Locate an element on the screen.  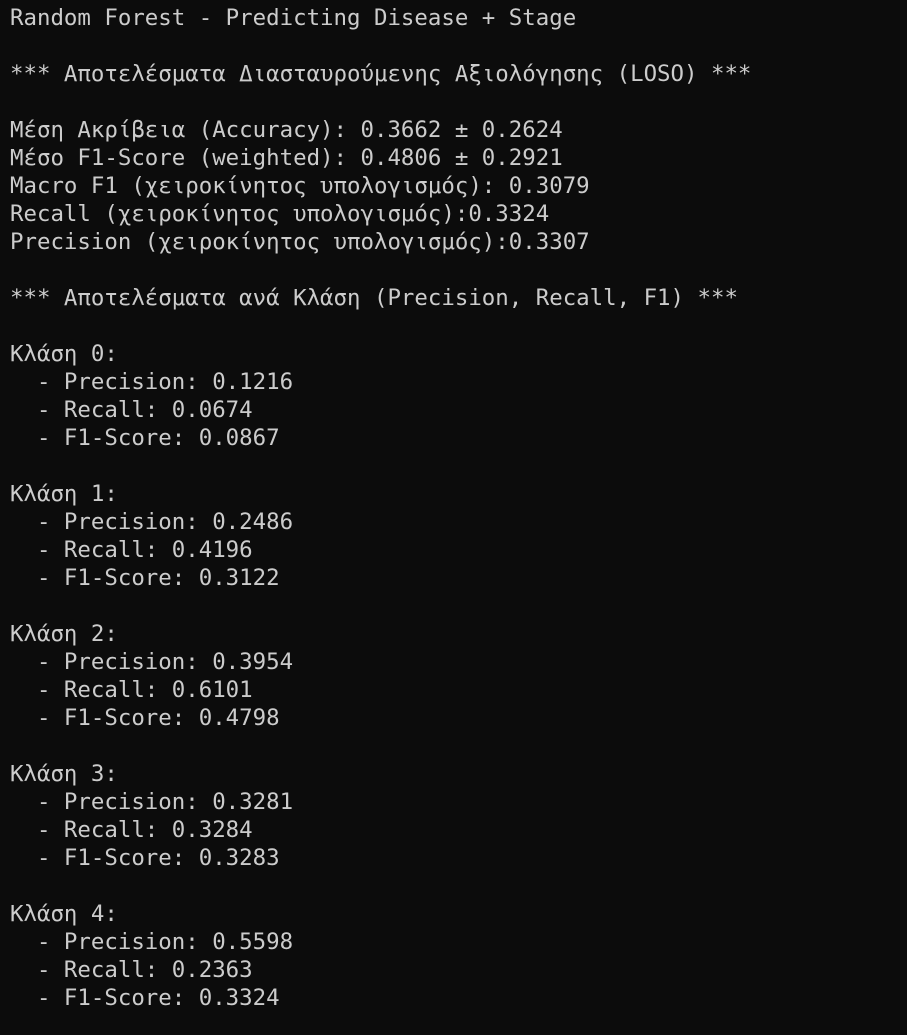
class-precision: - Precision: 0.3954 is located at coordinates (152, 662).